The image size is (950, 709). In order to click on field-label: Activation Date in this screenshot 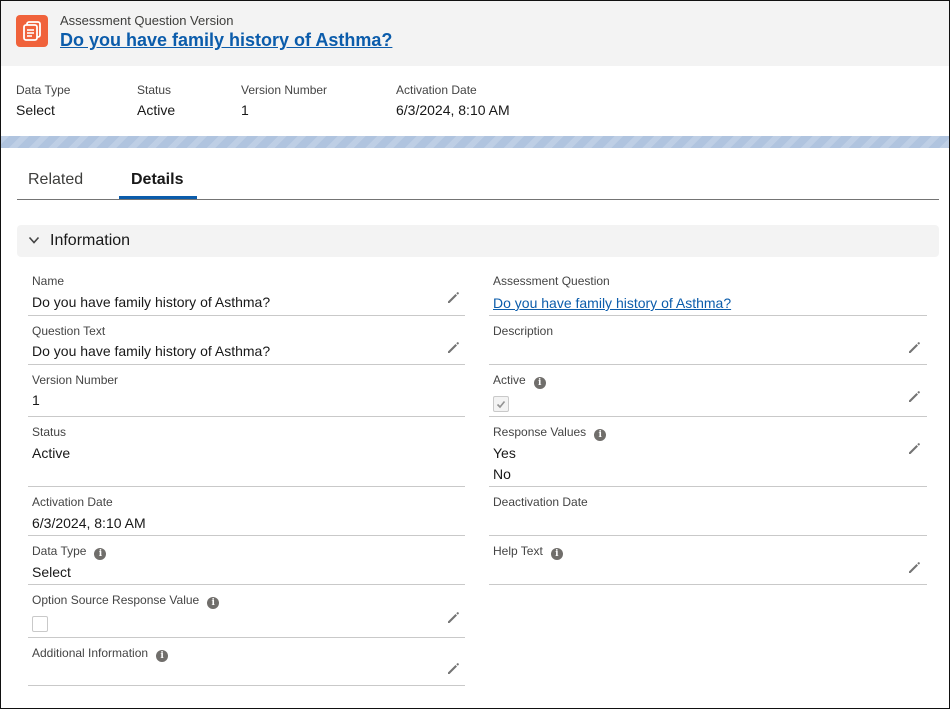, I will do `click(72, 502)`.